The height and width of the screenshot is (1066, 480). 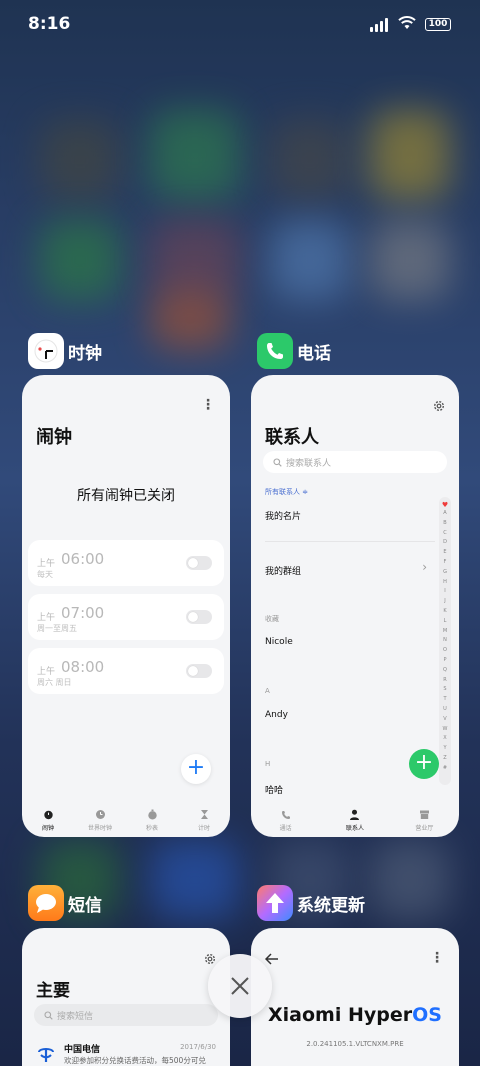 I want to click on alpha-index-letter: H, so click(x=445, y=583).